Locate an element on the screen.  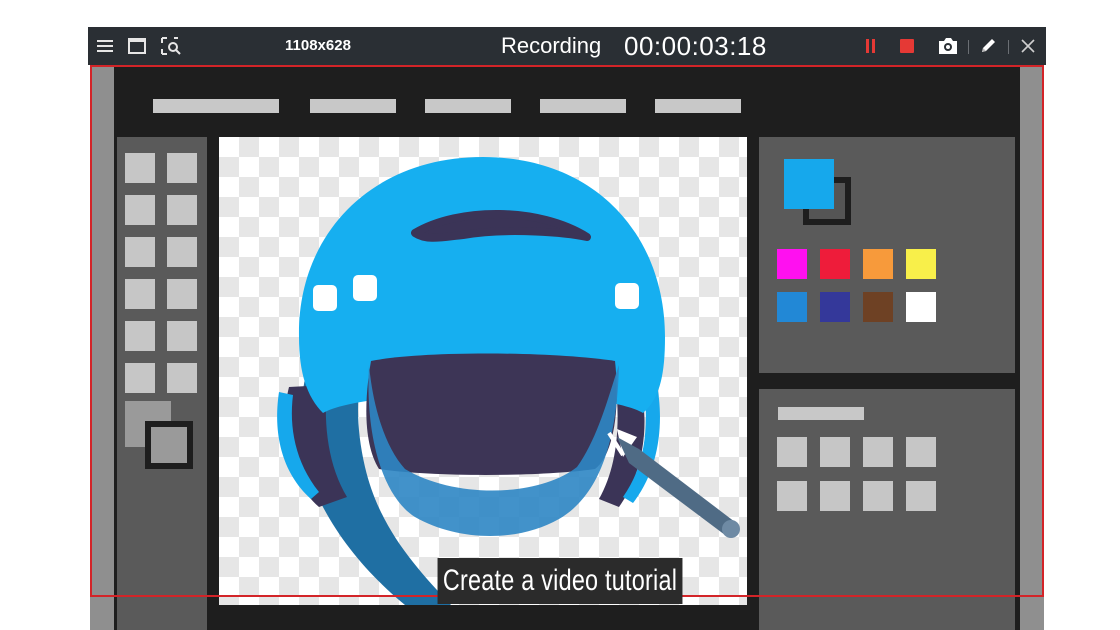
recording-timer: 00:00:03:18 is located at coordinates (695, 46).